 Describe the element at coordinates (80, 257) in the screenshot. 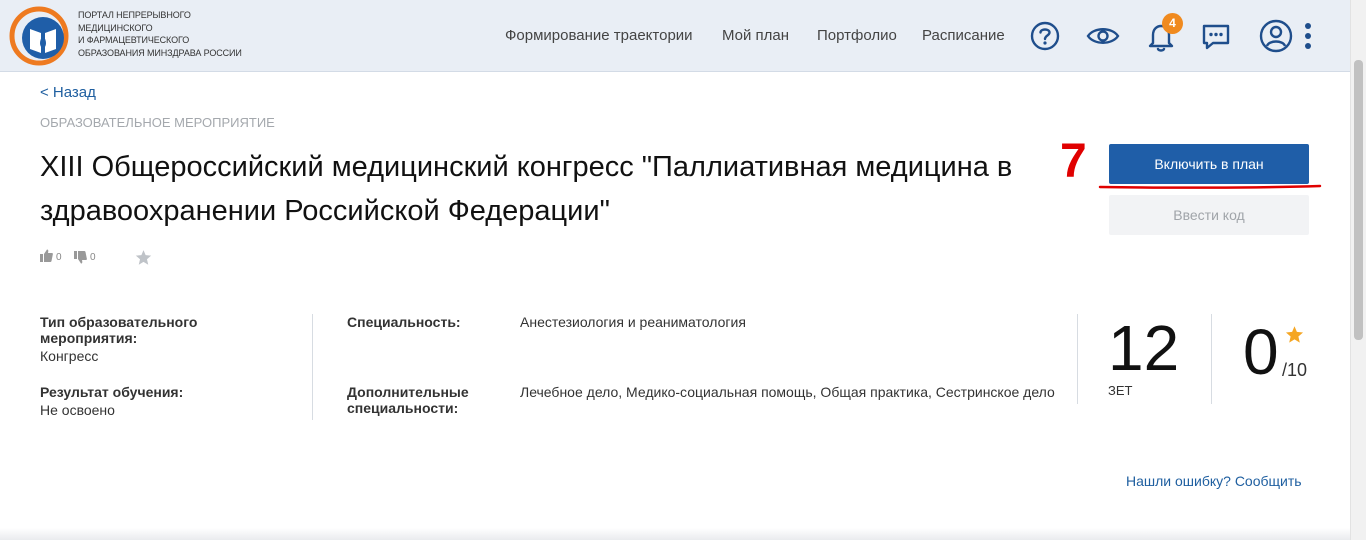

I see `thumbs-down-icon` at that location.